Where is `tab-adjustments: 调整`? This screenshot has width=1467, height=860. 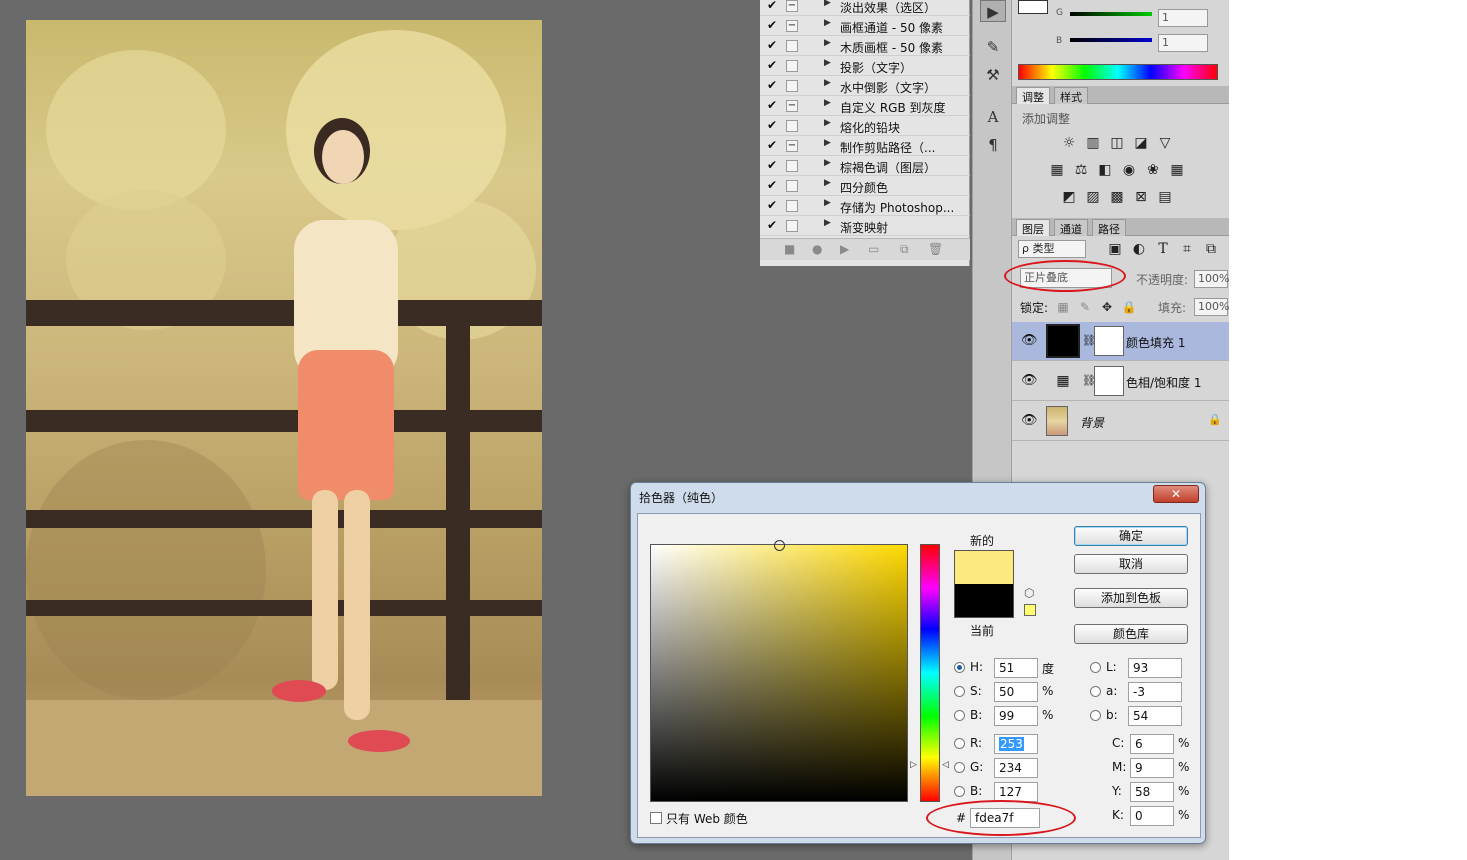
tab-adjustments: 调整 is located at coordinates (1033, 95).